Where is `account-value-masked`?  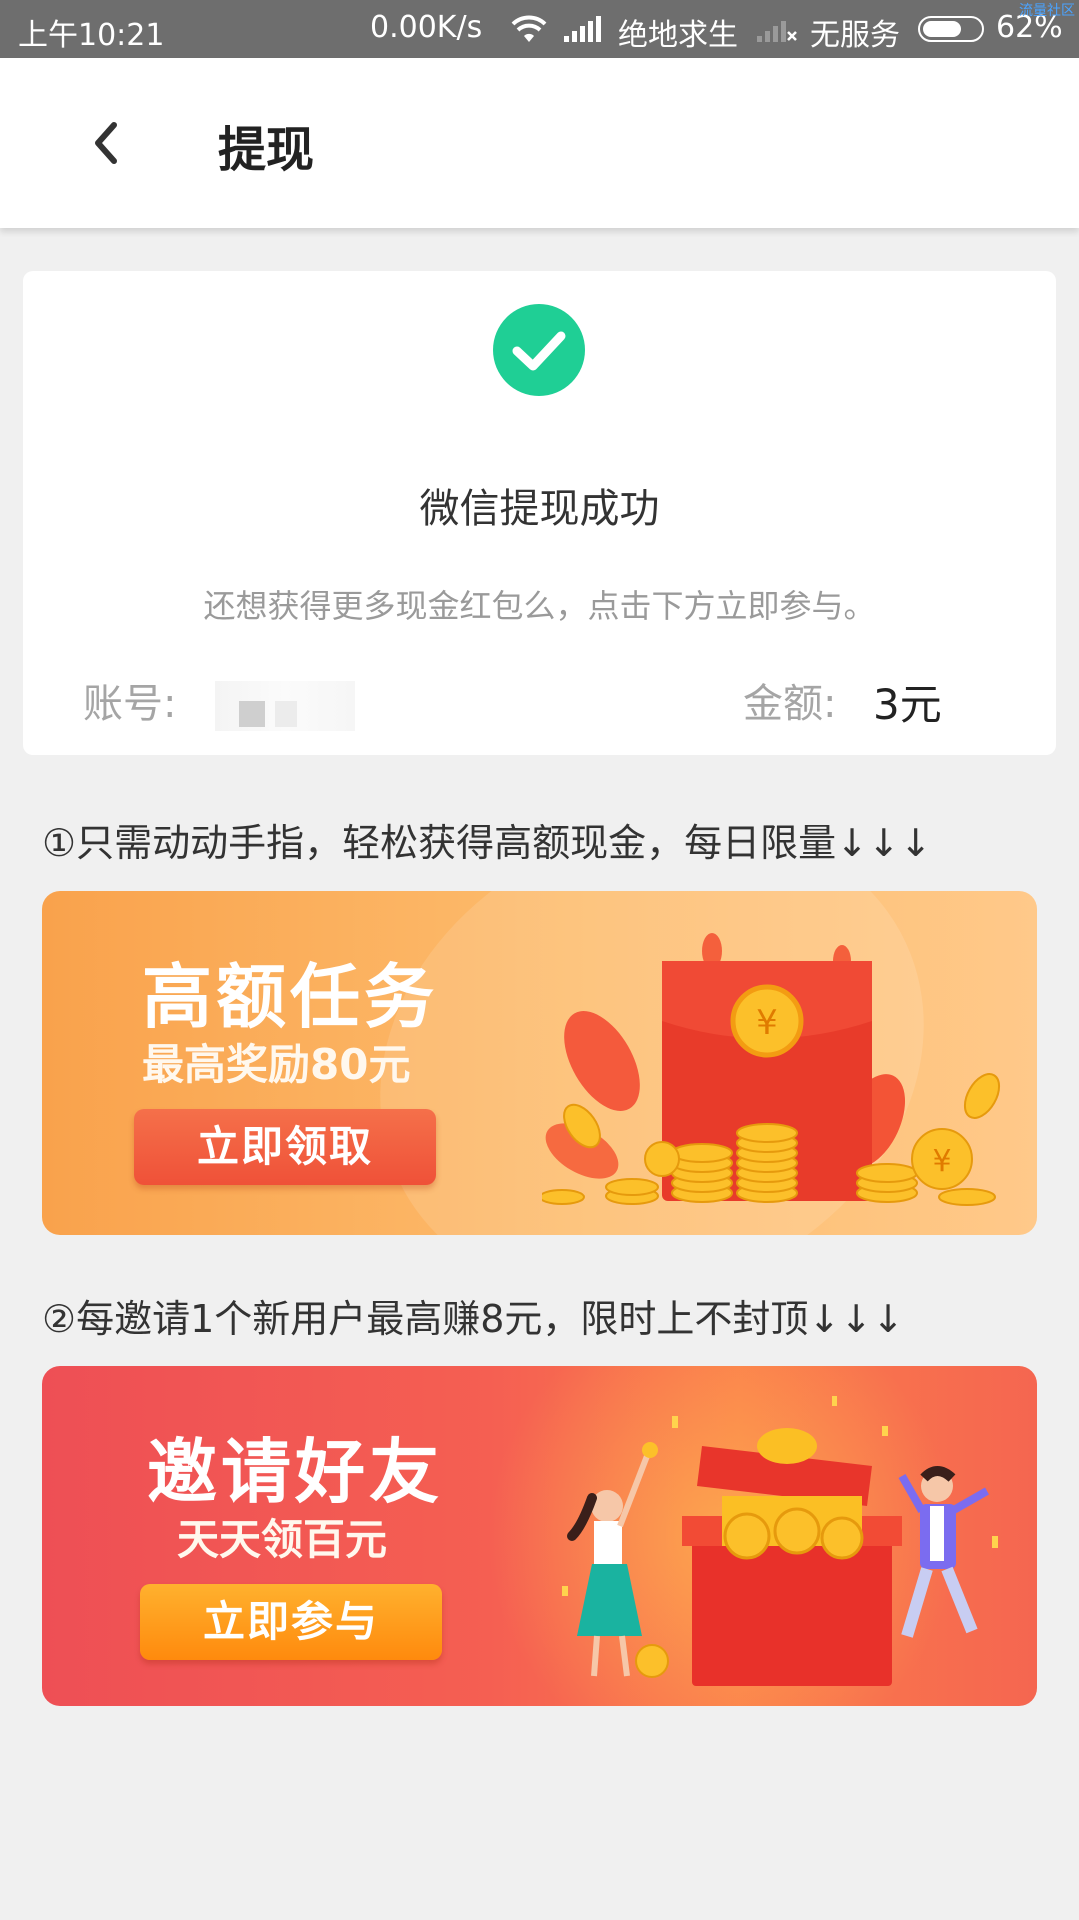 account-value-masked is located at coordinates (285, 706).